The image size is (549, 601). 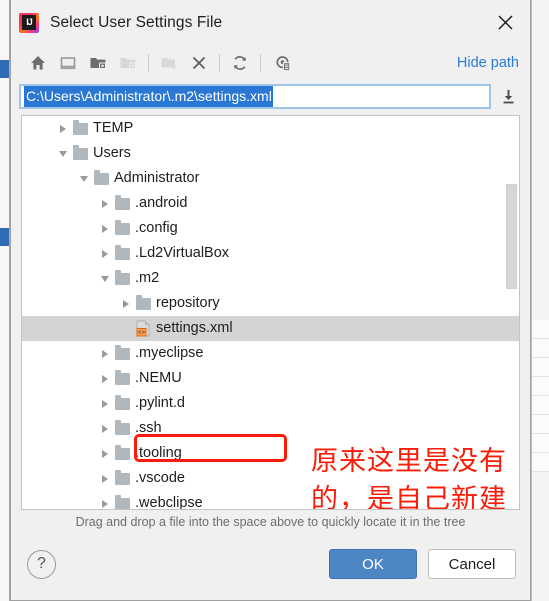 I want to click on dialog-title: Select User Settings File, so click(x=136, y=22).